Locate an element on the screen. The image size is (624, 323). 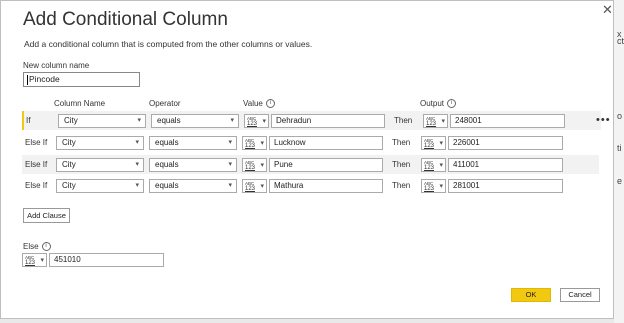
clause-keyword: If is located at coordinates (28, 120).